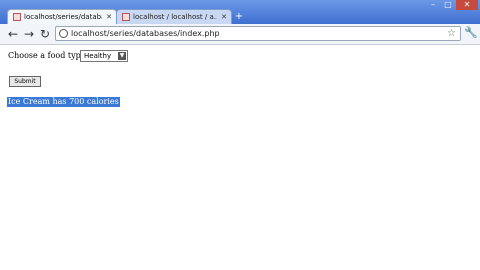  Describe the element at coordinates (29, 34) in the screenshot. I see `forward-arrow-icon: →` at that location.